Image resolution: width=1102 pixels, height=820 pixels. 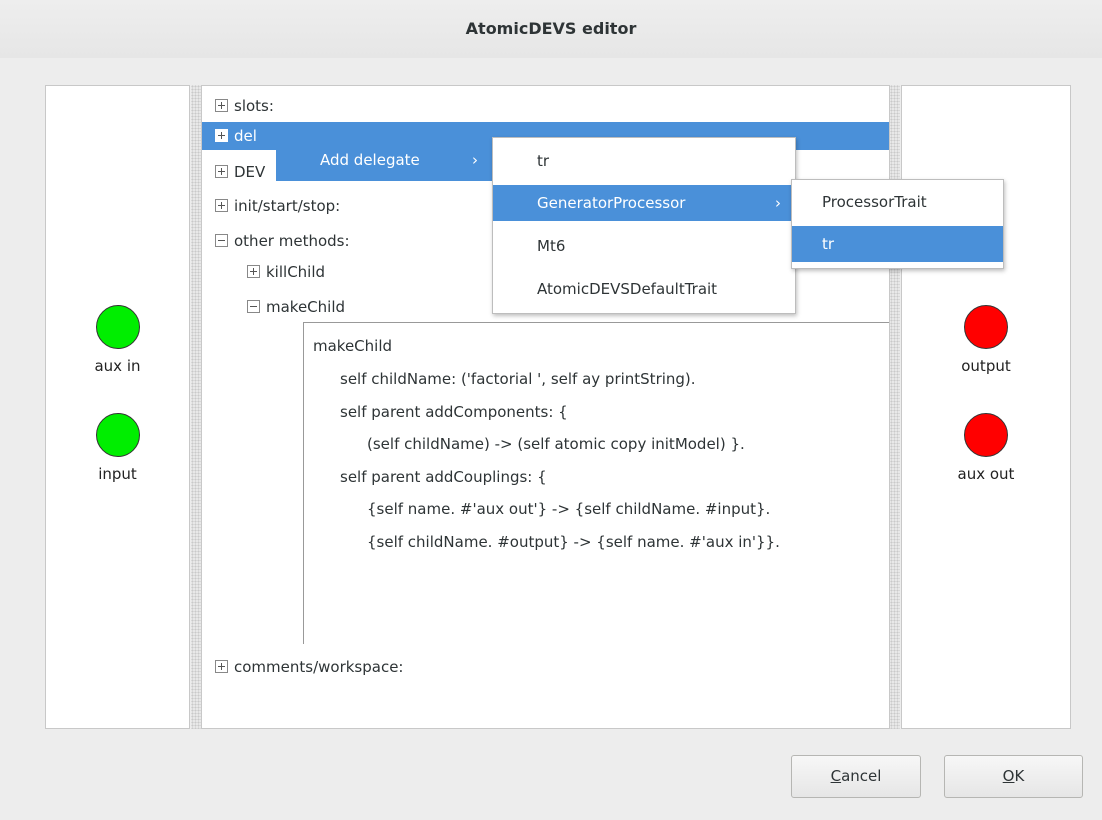 I want to click on tree-item-devs: DEV, so click(x=240, y=172).